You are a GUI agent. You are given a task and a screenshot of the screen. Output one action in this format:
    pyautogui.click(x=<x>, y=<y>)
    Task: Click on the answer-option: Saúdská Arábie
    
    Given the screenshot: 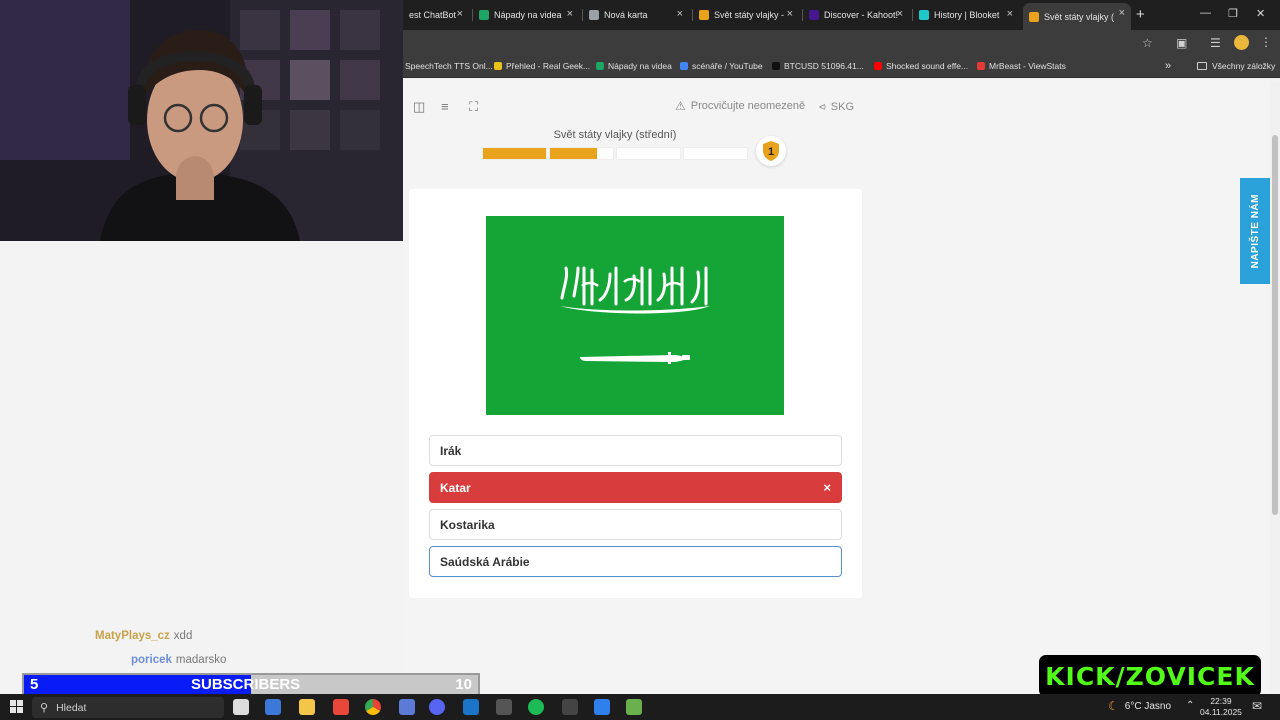 What is the action you would take?
    pyautogui.click(x=635, y=561)
    